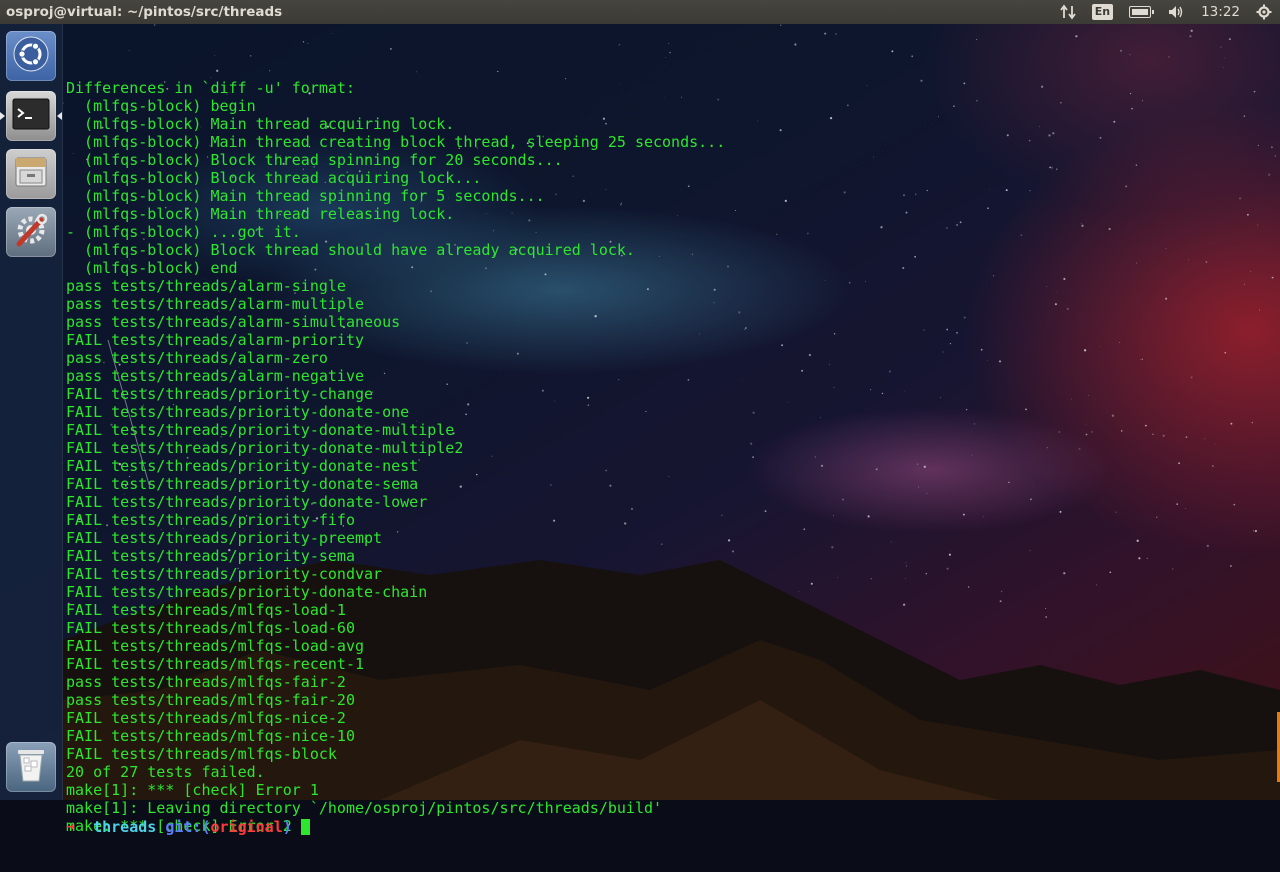  I want to click on terminal-line: pass tests/threads/mlfqs-fair-2, so click(206, 682).